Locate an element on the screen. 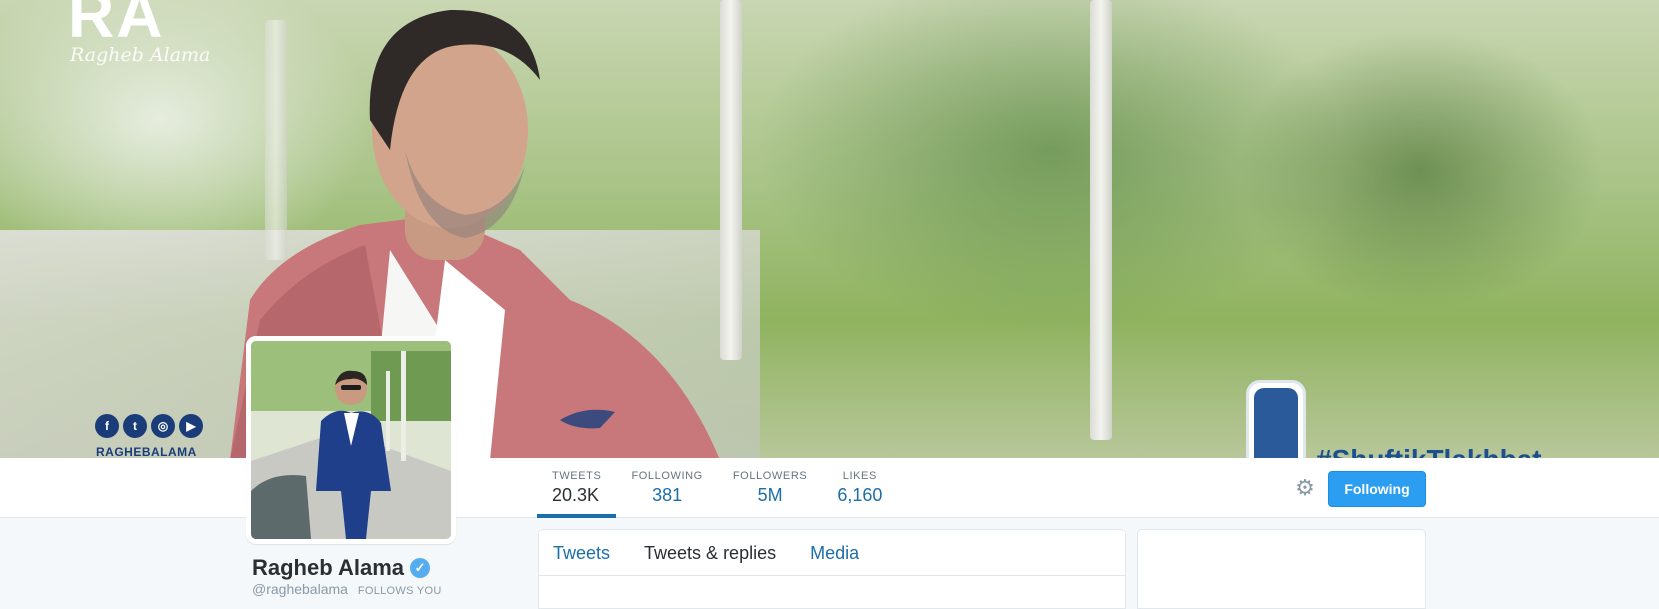  timeline-panel: Tweets Tweets & replies Media is located at coordinates (832, 569).